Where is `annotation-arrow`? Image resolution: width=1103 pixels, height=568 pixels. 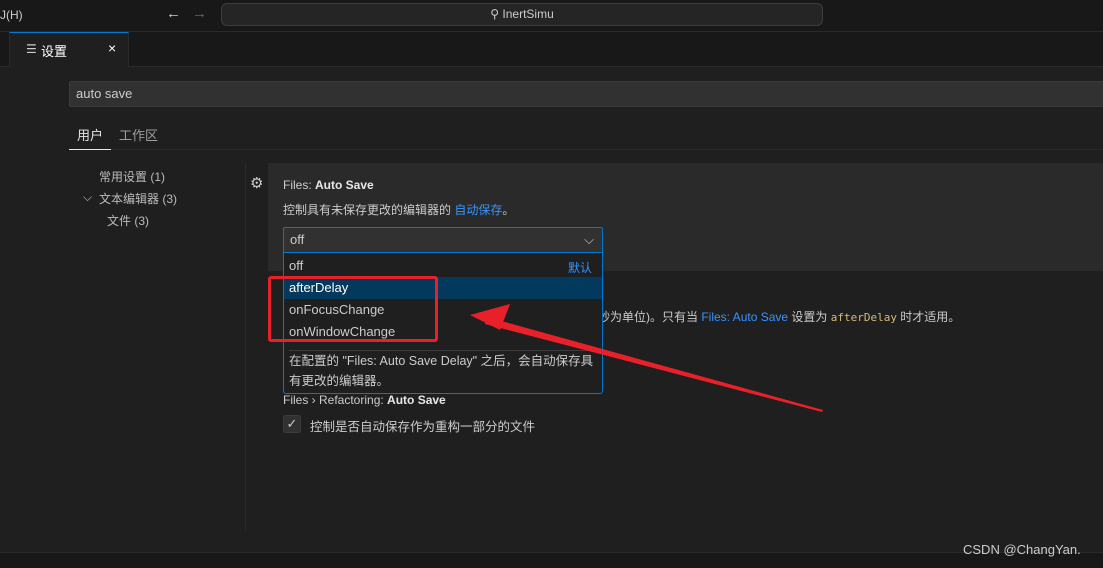 annotation-arrow is located at coordinates (646, 358).